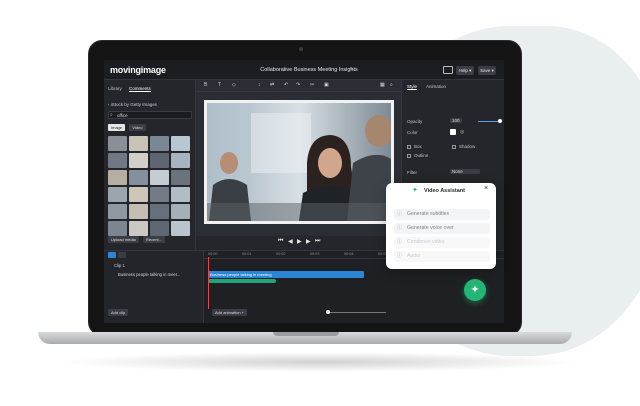 The height and width of the screenshot is (406, 640). Describe the element at coordinates (290, 241) in the screenshot. I see `rewind-icon: ◀` at that location.